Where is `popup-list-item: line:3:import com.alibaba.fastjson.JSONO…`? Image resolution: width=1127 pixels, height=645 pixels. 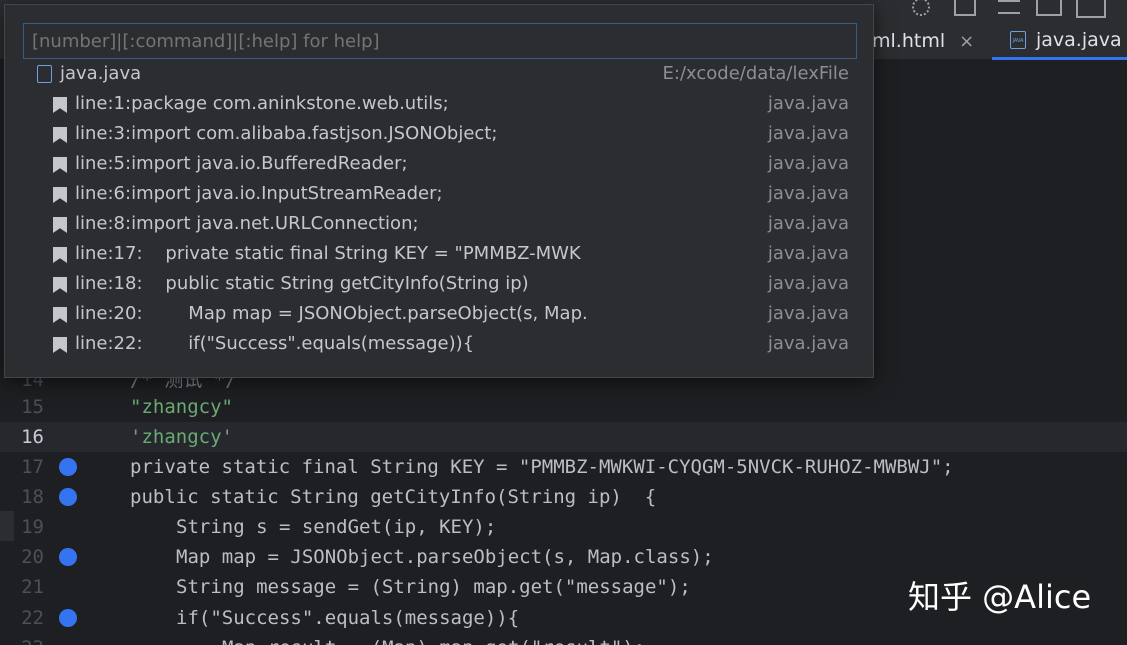
popup-list-item: line:3:import com.alibaba.fastjson.JSONO… is located at coordinates (440, 134).